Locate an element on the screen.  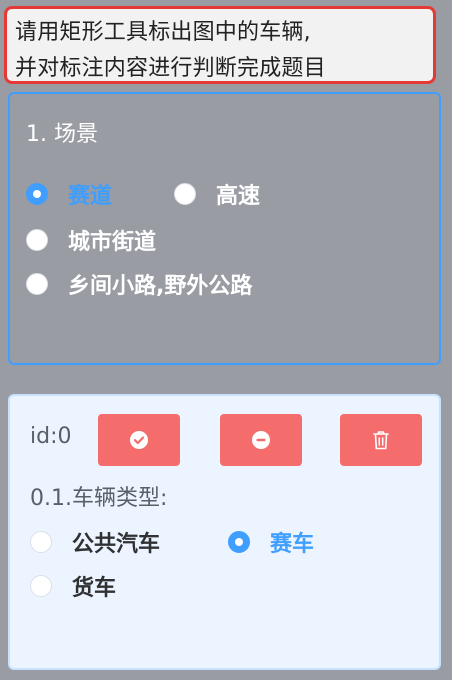
scene-option-country-road: 乡间小路,野外公路 is located at coordinates (139, 284).